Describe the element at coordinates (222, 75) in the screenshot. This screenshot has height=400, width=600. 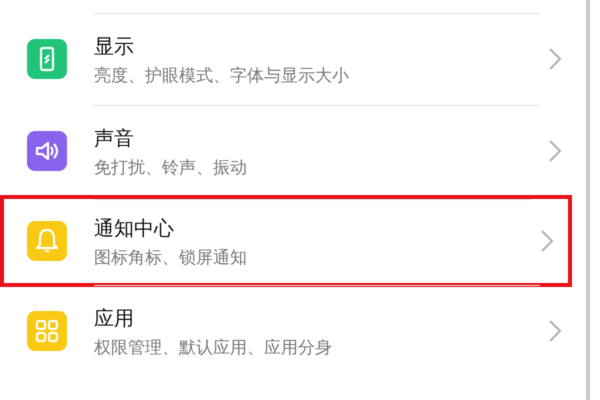
I see `setting-description: 亮度、护眼模式、字体与显示大小` at that location.